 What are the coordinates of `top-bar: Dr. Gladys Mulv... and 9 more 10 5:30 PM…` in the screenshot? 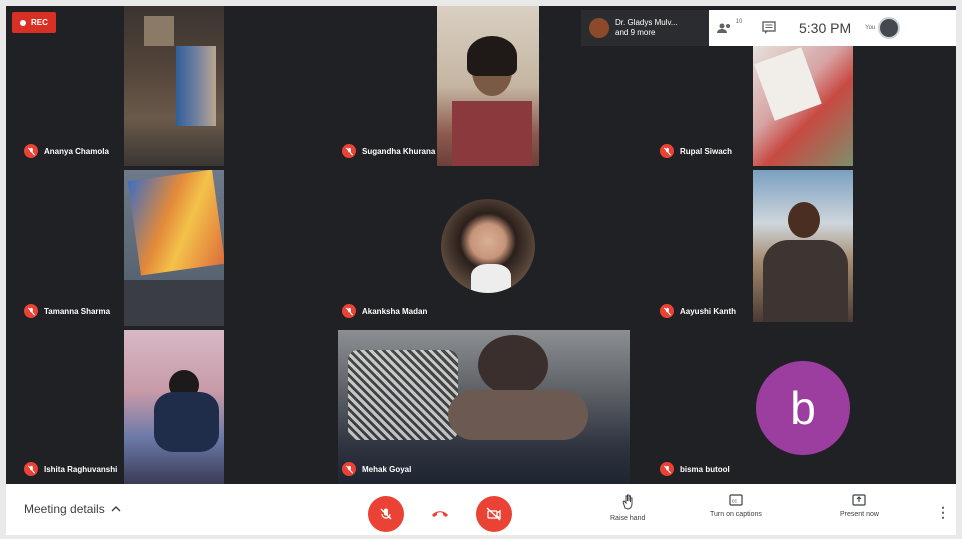 It's located at (768, 28).